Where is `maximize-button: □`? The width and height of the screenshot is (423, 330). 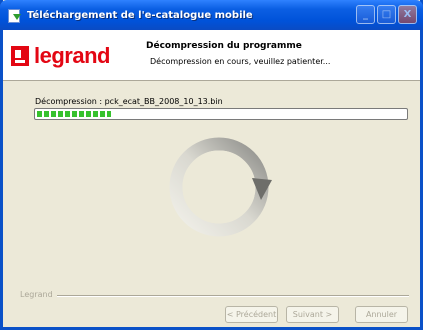
maximize-button: □ is located at coordinates (386, 14).